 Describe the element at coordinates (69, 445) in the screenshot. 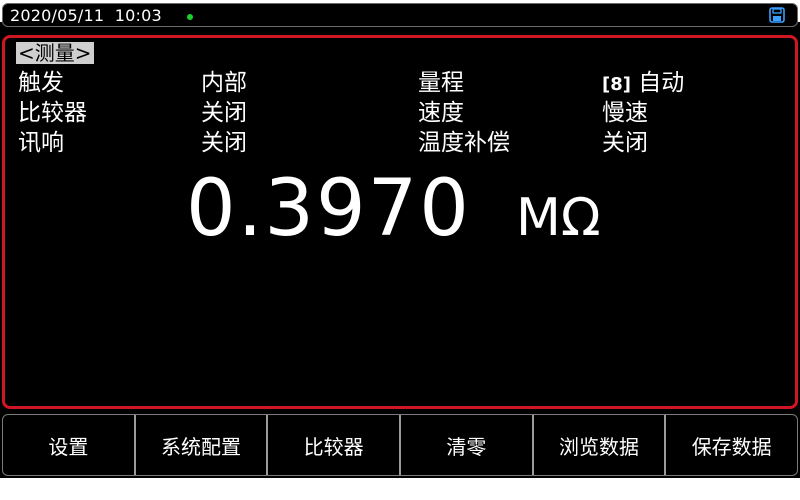

I see `softkey-settings: 设置` at that location.